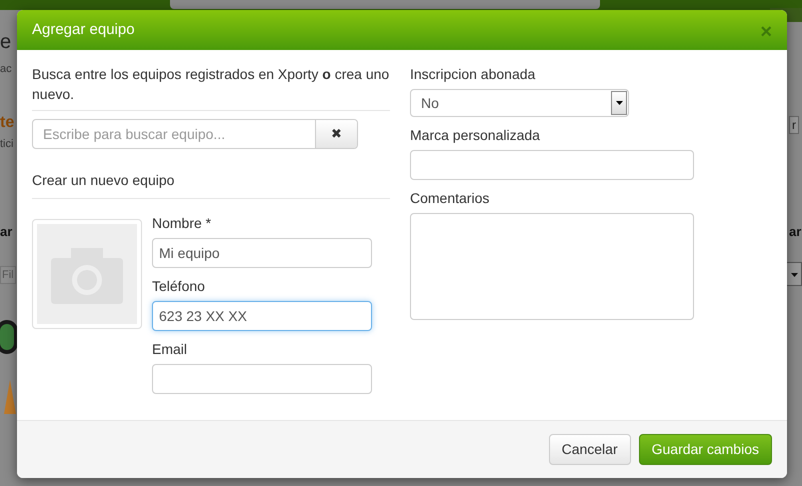 This screenshot has width=802, height=486. I want to click on field-label: Teléfono, so click(179, 286).